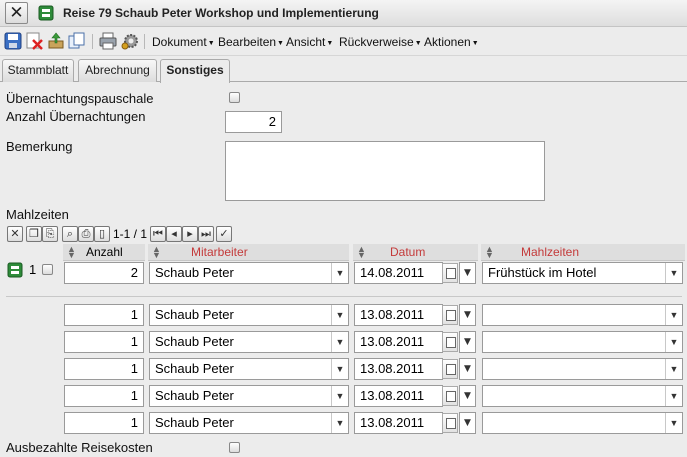 The height and width of the screenshot is (457, 687). I want to click on tab-bar: Stammblatt Abrechnung Sonstiges, so click(343, 71).